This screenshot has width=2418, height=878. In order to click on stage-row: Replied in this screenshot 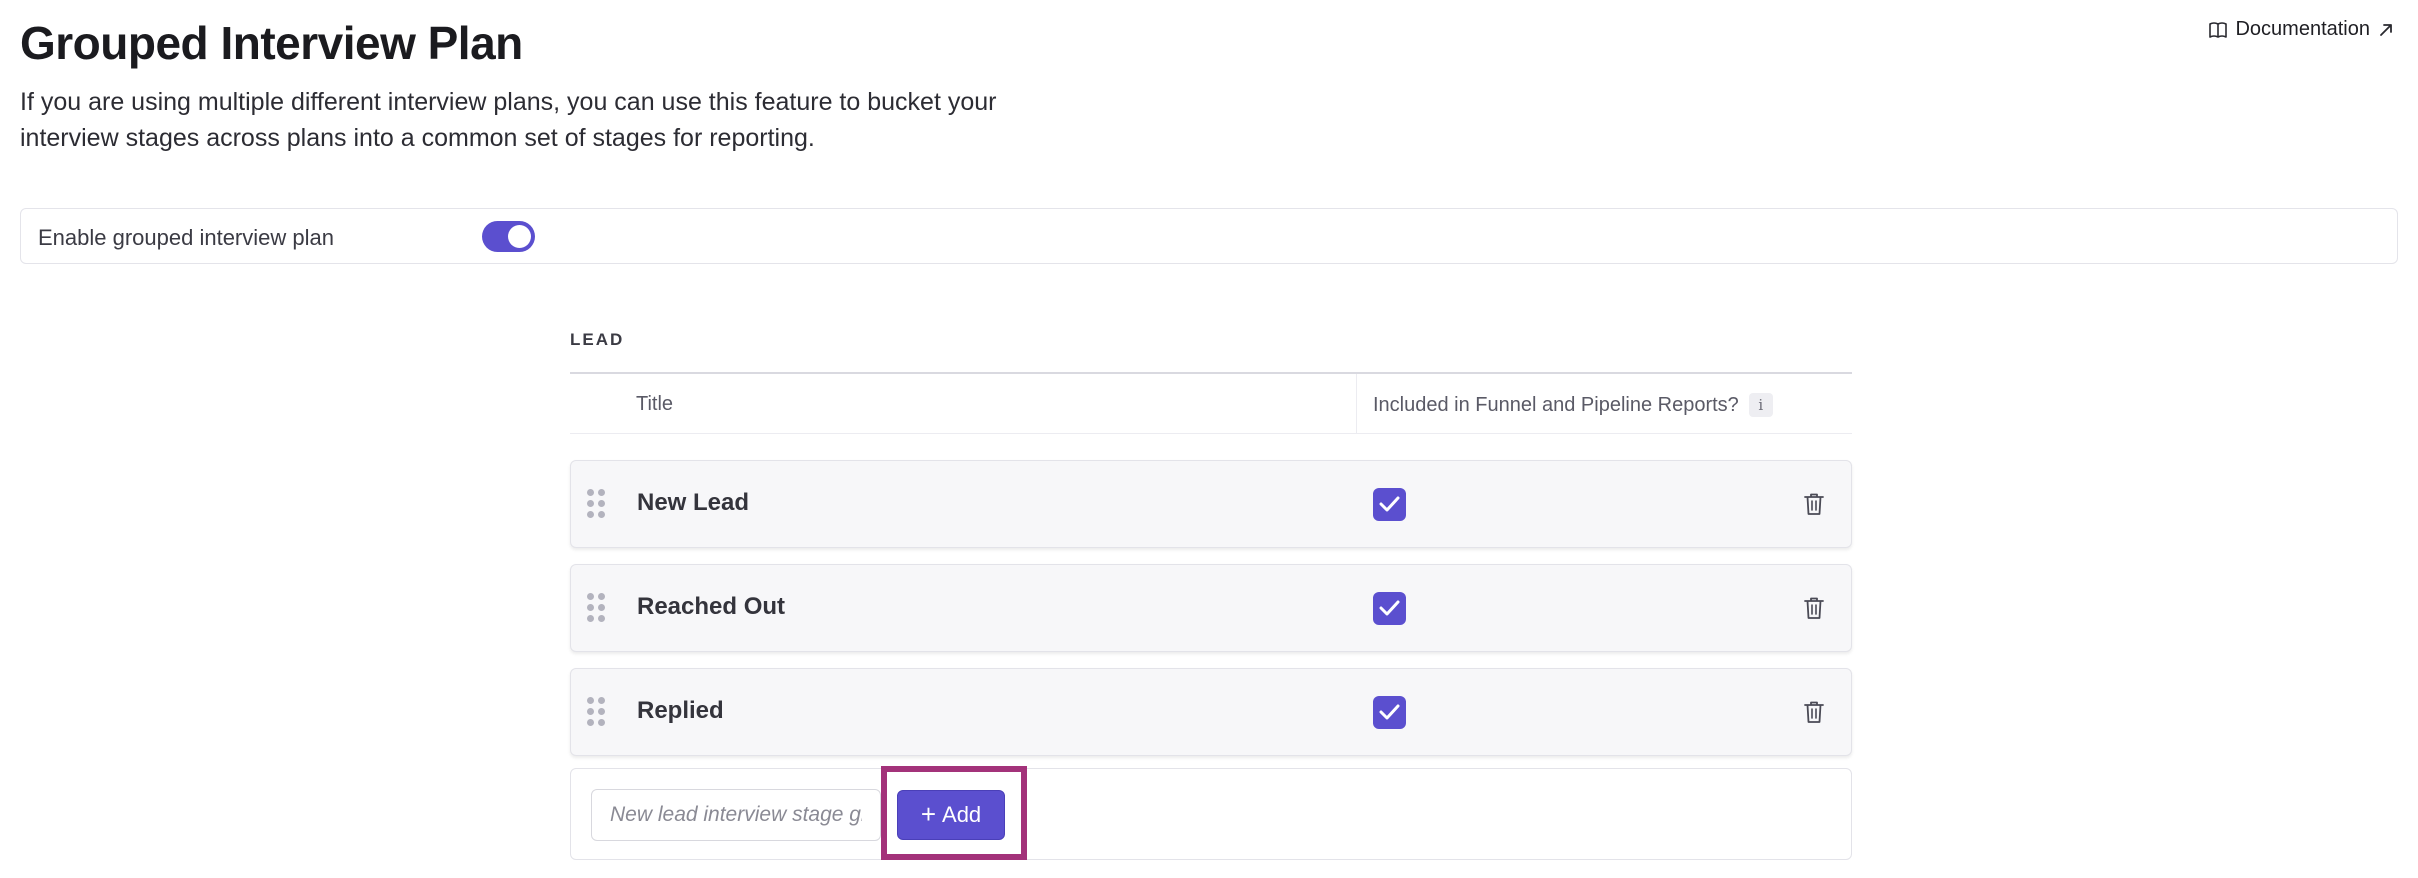, I will do `click(1211, 712)`.